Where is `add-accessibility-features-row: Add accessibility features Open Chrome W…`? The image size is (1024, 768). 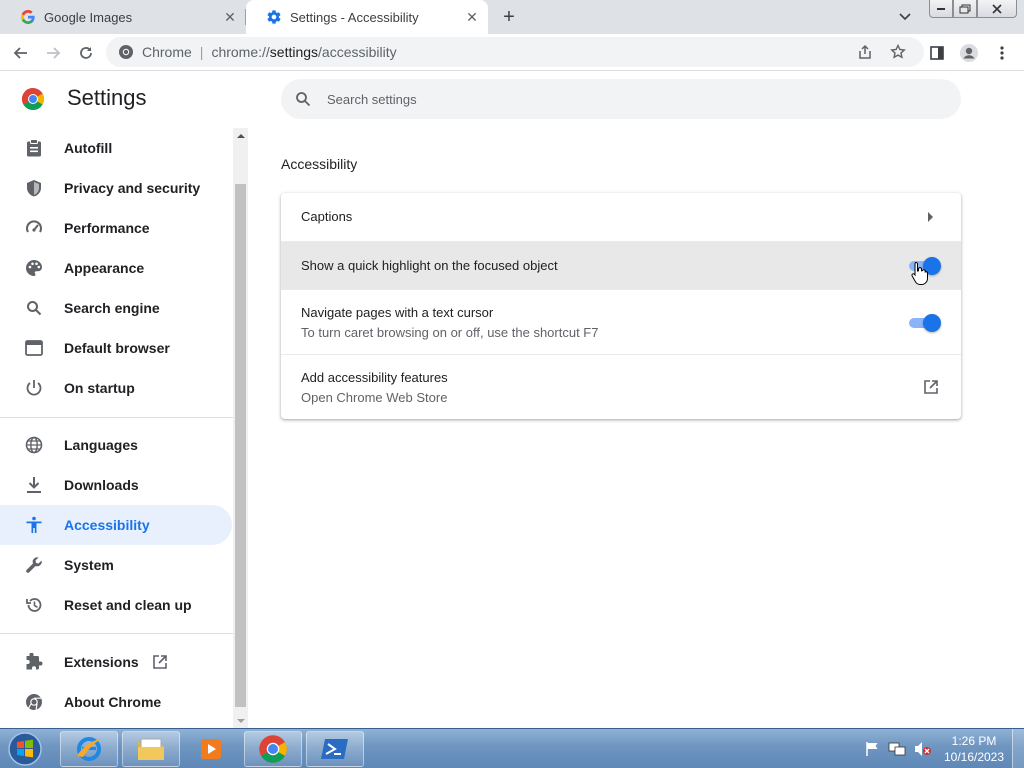
add-accessibility-features-row: Add accessibility features Open Chrome W… is located at coordinates (621, 386).